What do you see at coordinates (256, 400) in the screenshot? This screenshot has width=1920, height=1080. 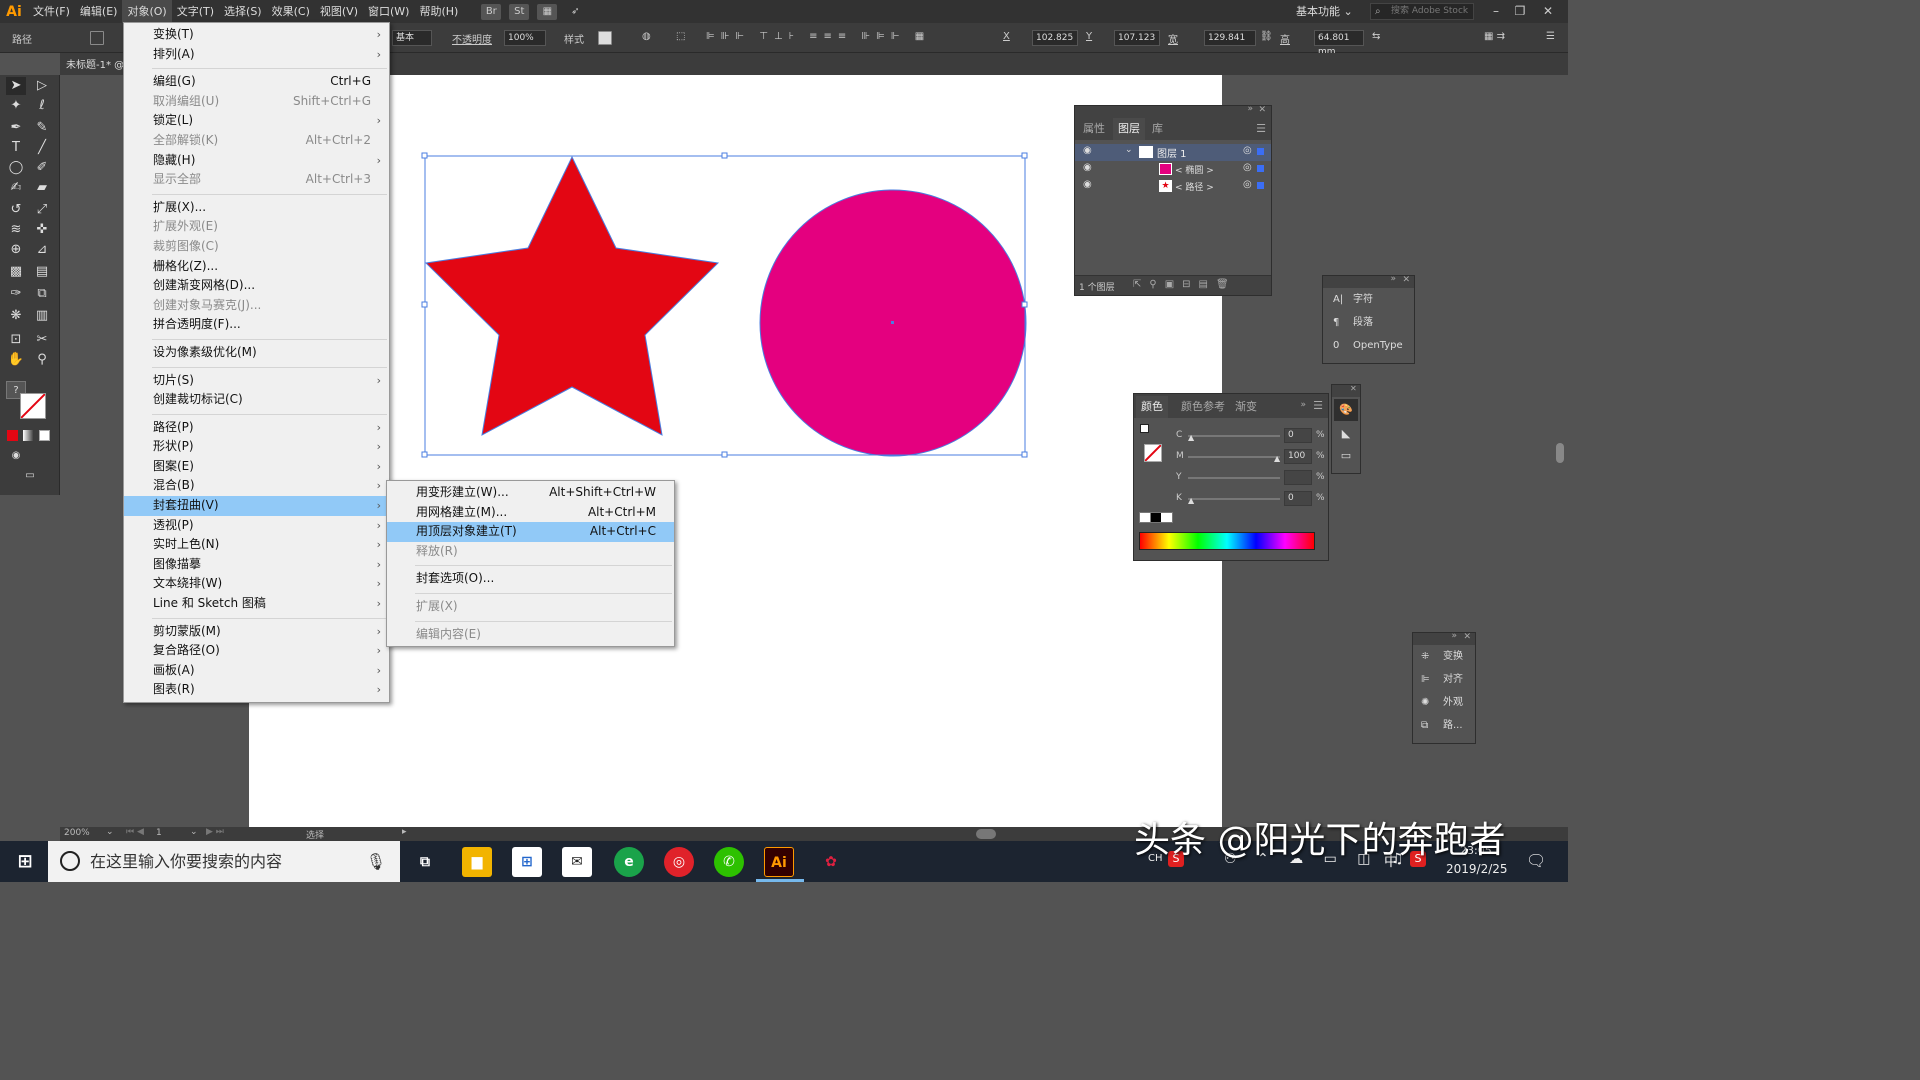 I see `menu-item: 创建裁切标记(C)` at bounding box center [256, 400].